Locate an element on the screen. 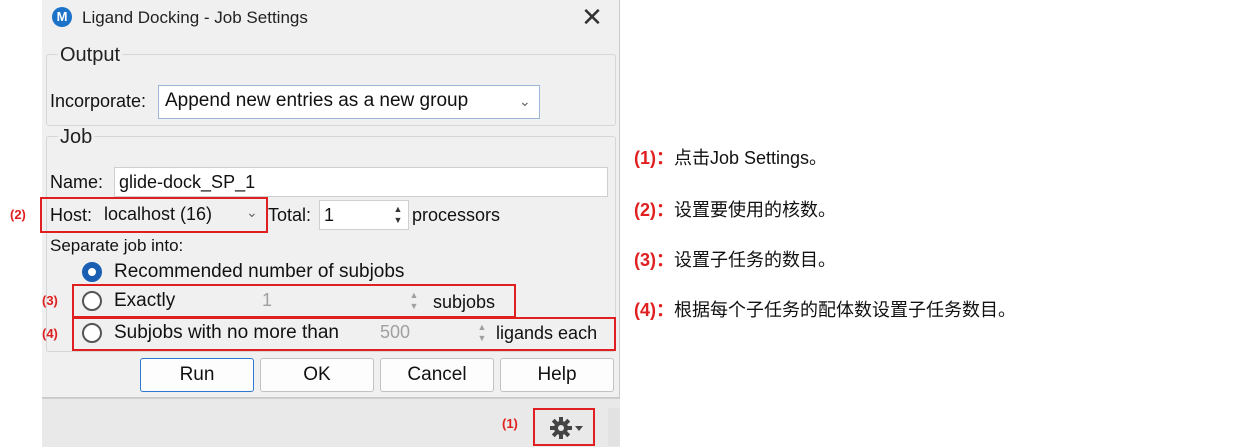 The height and width of the screenshot is (447, 1244). annotation-2-num: (2)： is located at coordinates (654, 210).